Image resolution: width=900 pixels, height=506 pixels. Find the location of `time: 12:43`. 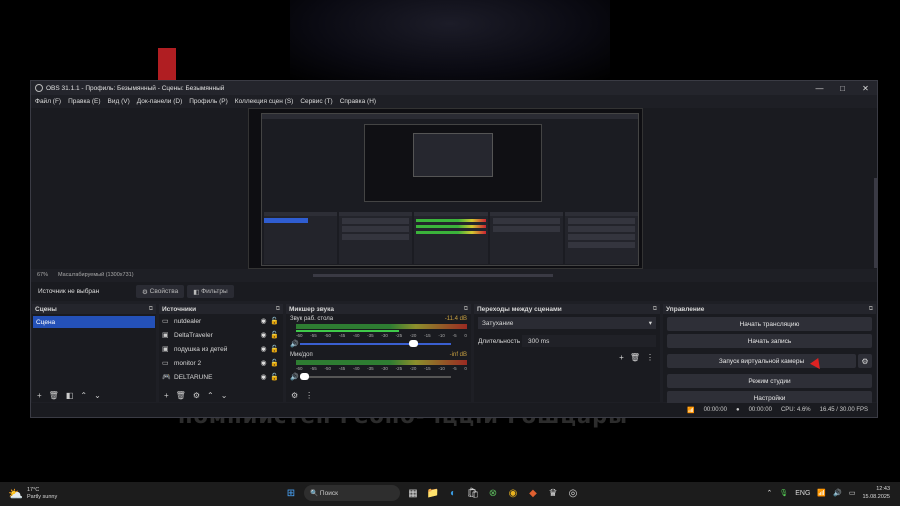

time: 12:43 is located at coordinates (883, 489).